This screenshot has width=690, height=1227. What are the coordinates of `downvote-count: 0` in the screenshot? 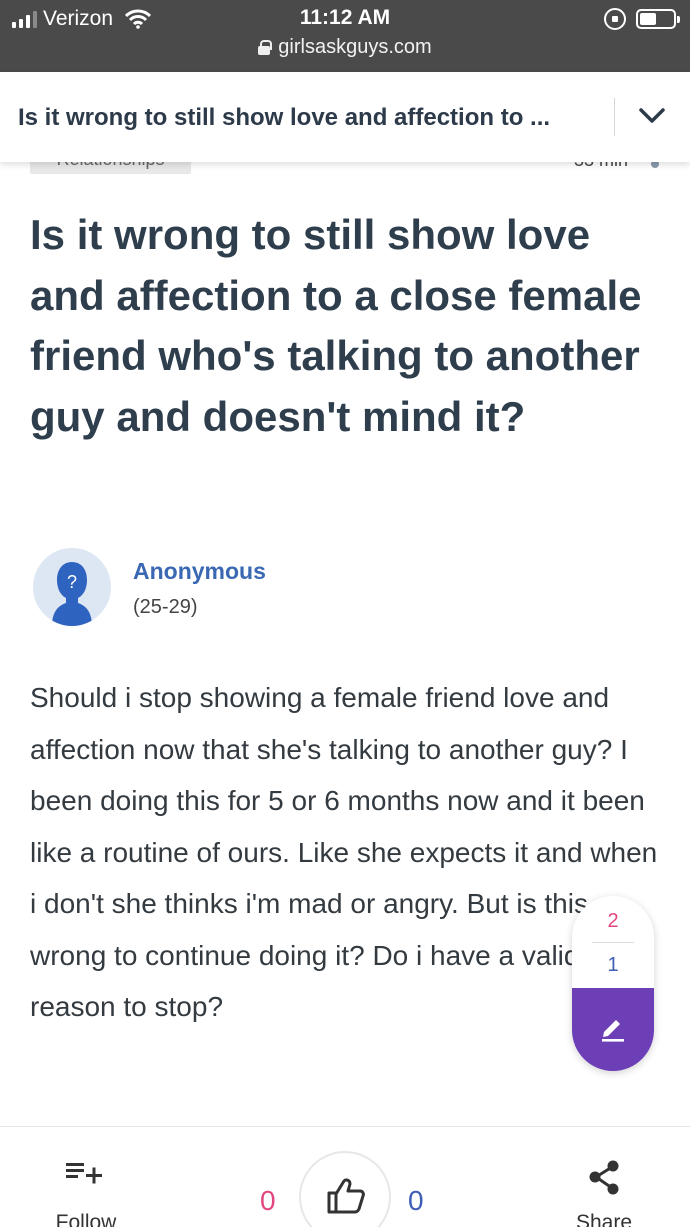 It's located at (268, 1201).